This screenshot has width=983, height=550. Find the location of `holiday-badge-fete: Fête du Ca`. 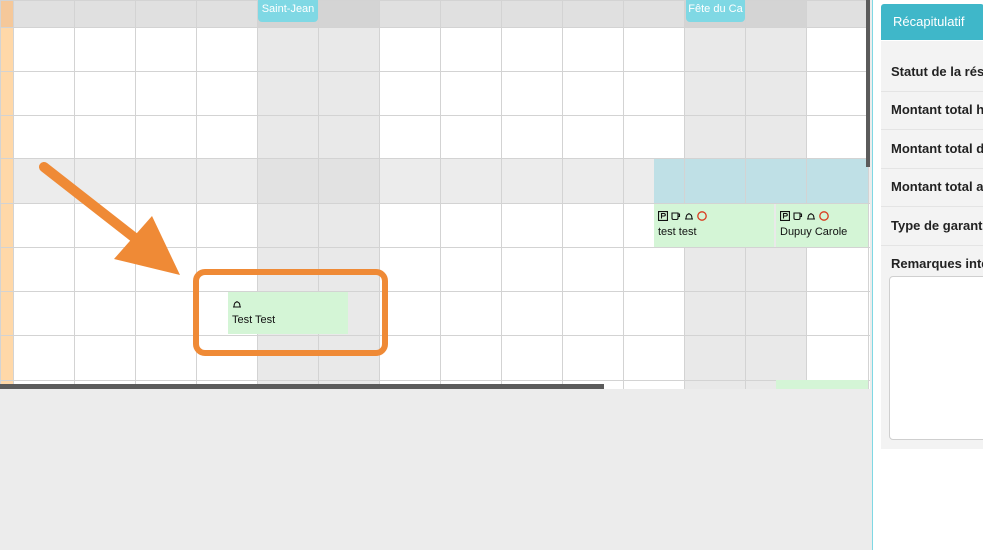

holiday-badge-fete: Fête du Ca is located at coordinates (715, 11).